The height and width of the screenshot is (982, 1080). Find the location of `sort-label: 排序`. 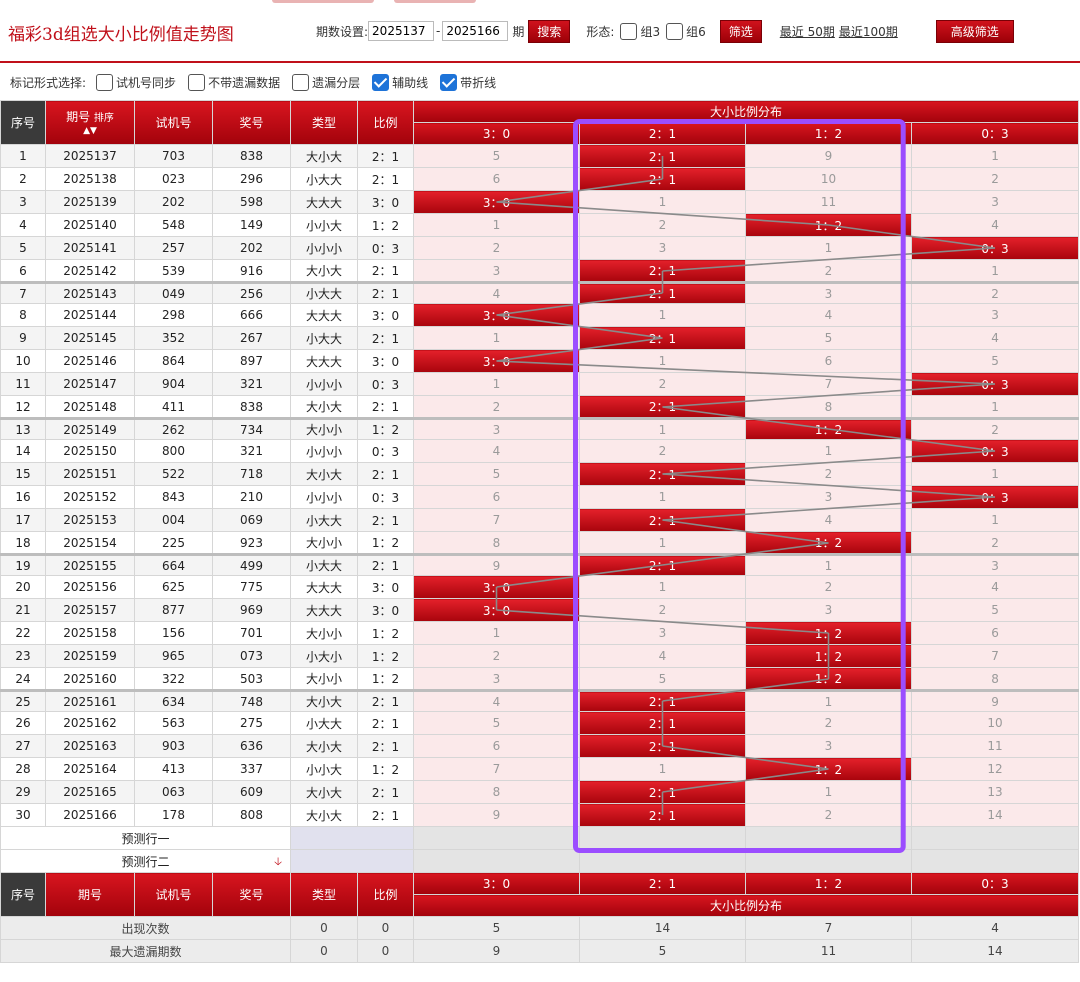

sort-label: 排序 is located at coordinates (104, 118).